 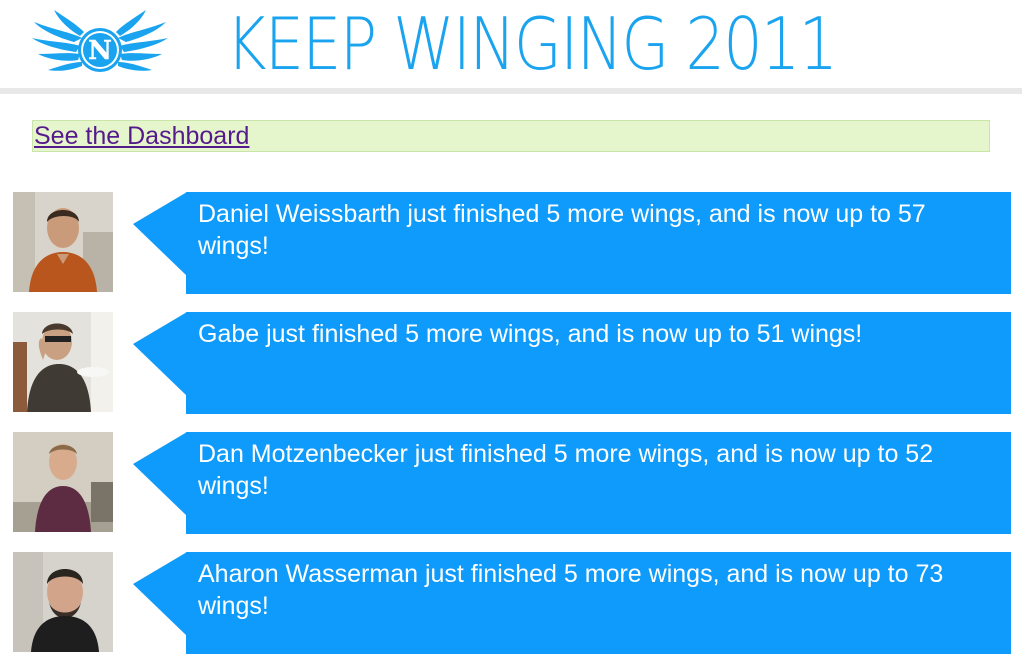 I want to click on dashboard-banner: See the Dashboard, so click(x=511, y=136).